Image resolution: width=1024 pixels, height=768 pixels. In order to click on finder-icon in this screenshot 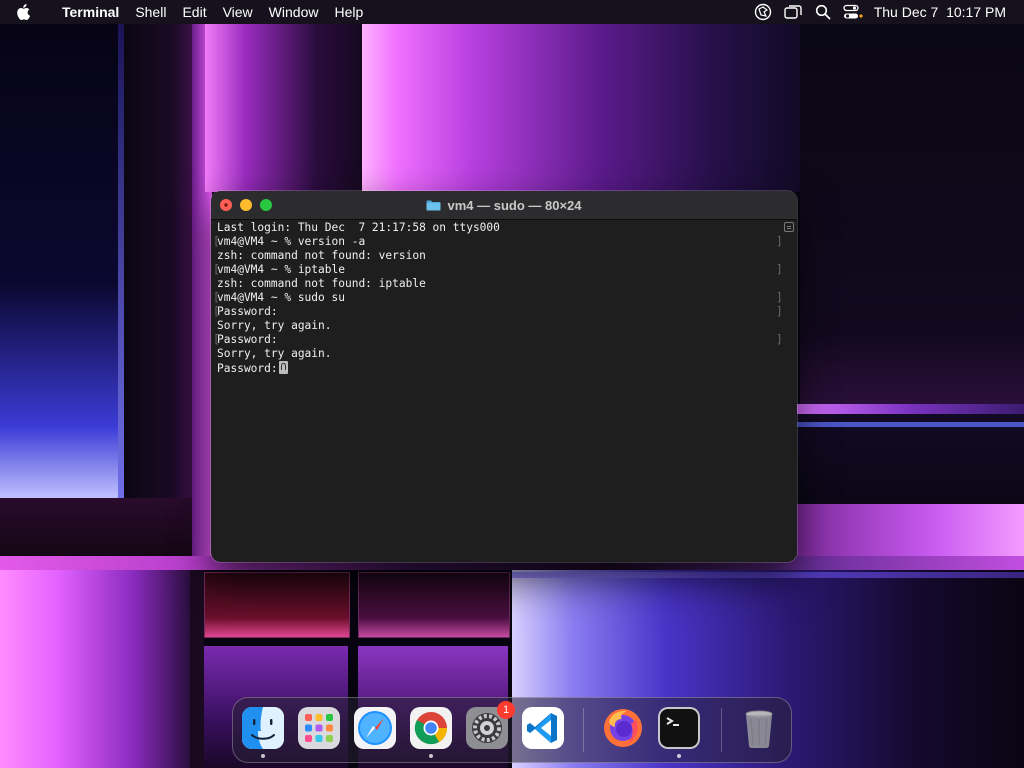, I will do `click(263, 732)`.